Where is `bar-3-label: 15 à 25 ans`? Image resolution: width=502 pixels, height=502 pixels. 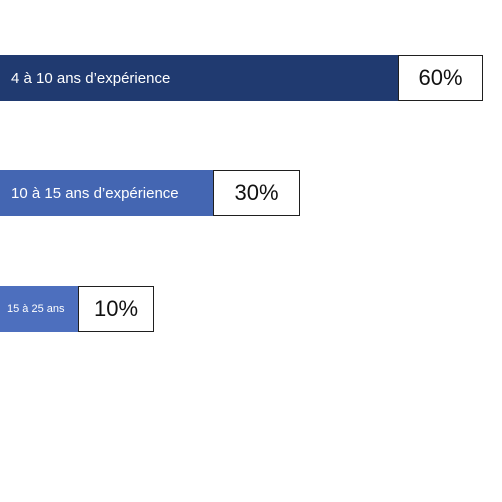 bar-3-label: 15 à 25 ans is located at coordinates (36, 309).